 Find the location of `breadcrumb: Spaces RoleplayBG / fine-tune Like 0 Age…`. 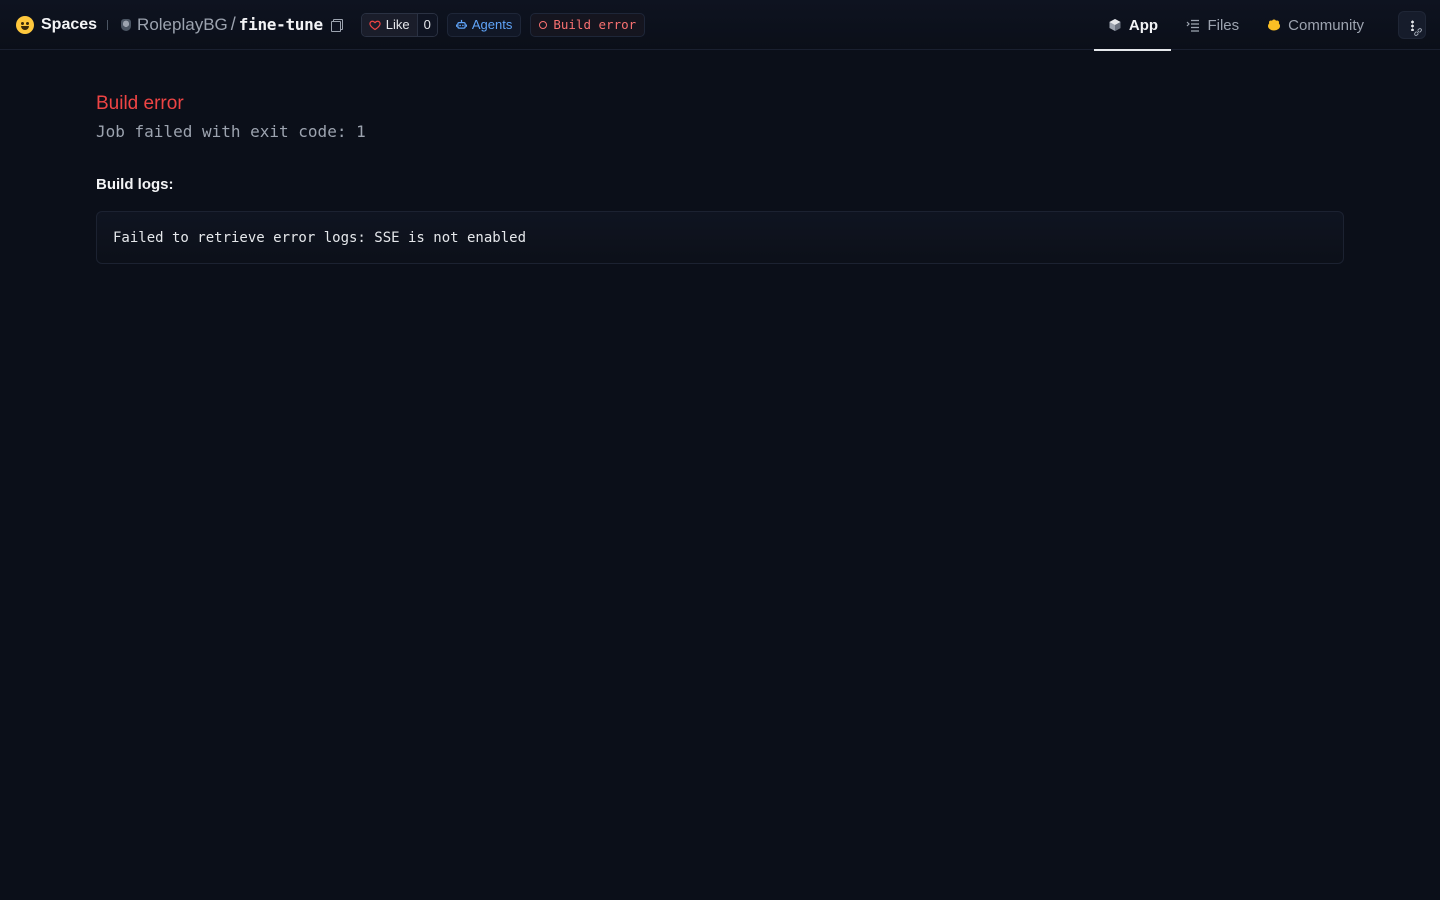

breadcrumb: Spaces RoleplayBG / fine-tune Like 0 Age… is located at coordinates (323, 24).